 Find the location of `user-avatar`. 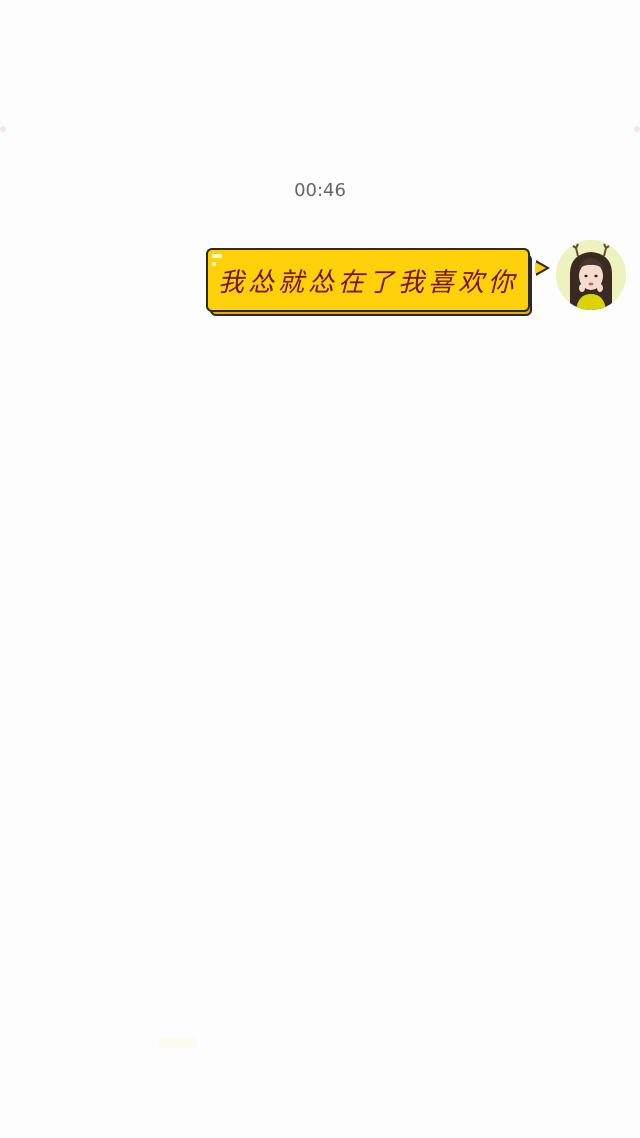

user-avatar is located at coordinates (591, 275).